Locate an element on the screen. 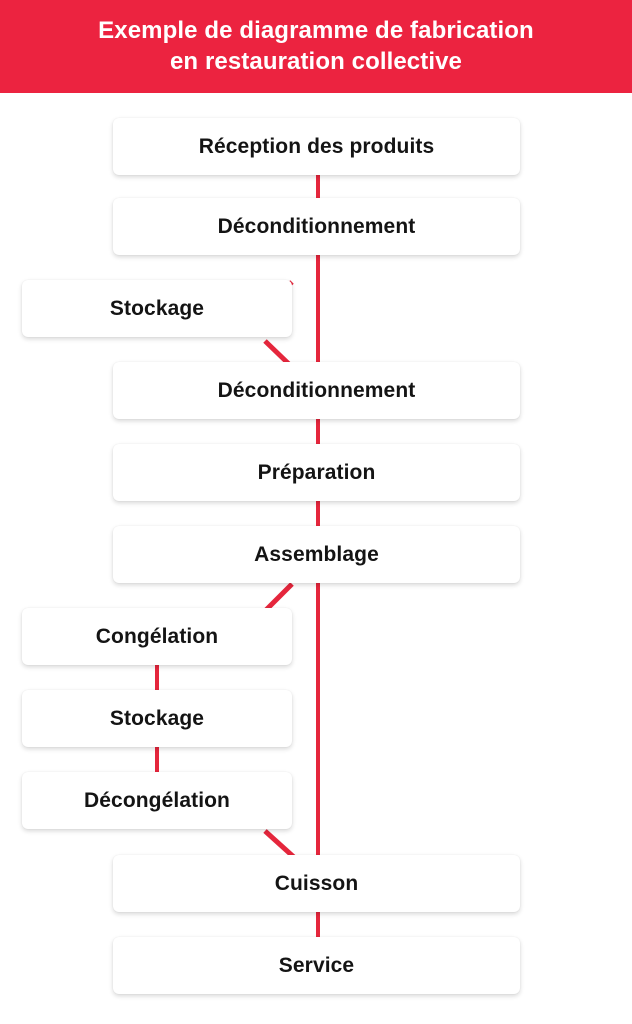 The image size is (632, 1024). process-node-cuisson: Cuisson is located at coordinates (316, 883).